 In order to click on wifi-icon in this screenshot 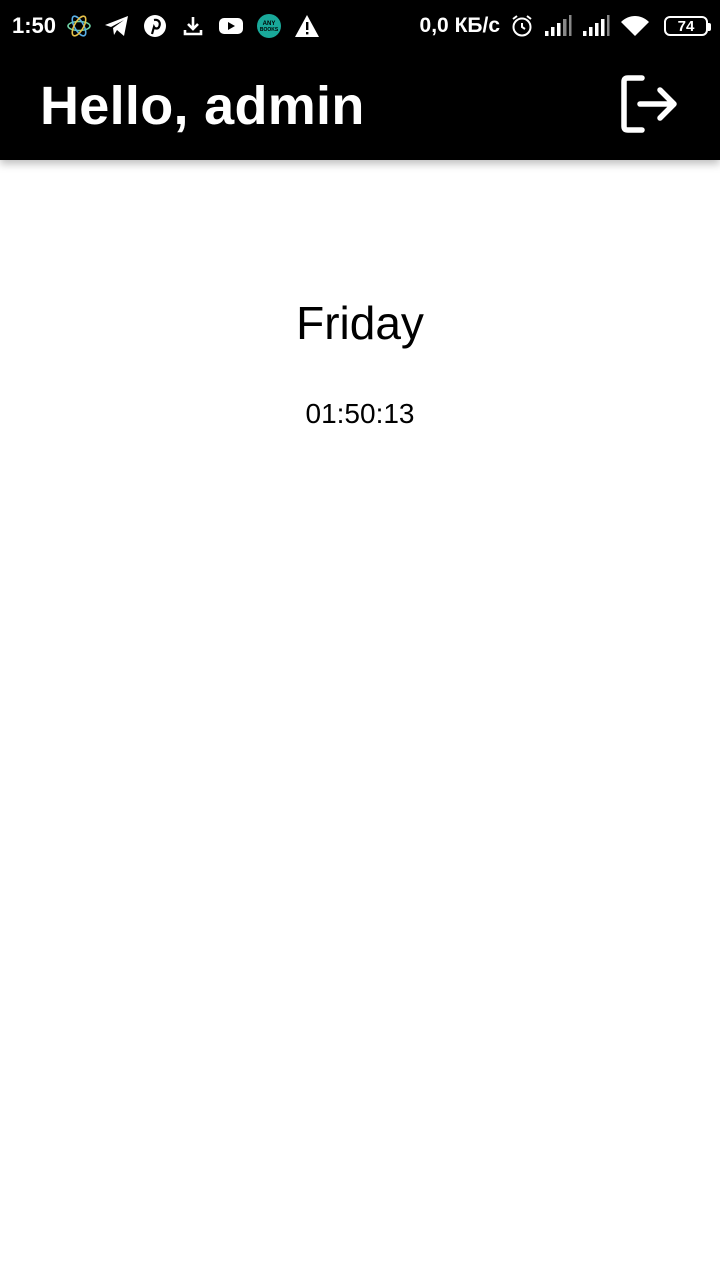, I will do `click(635, 26)`.